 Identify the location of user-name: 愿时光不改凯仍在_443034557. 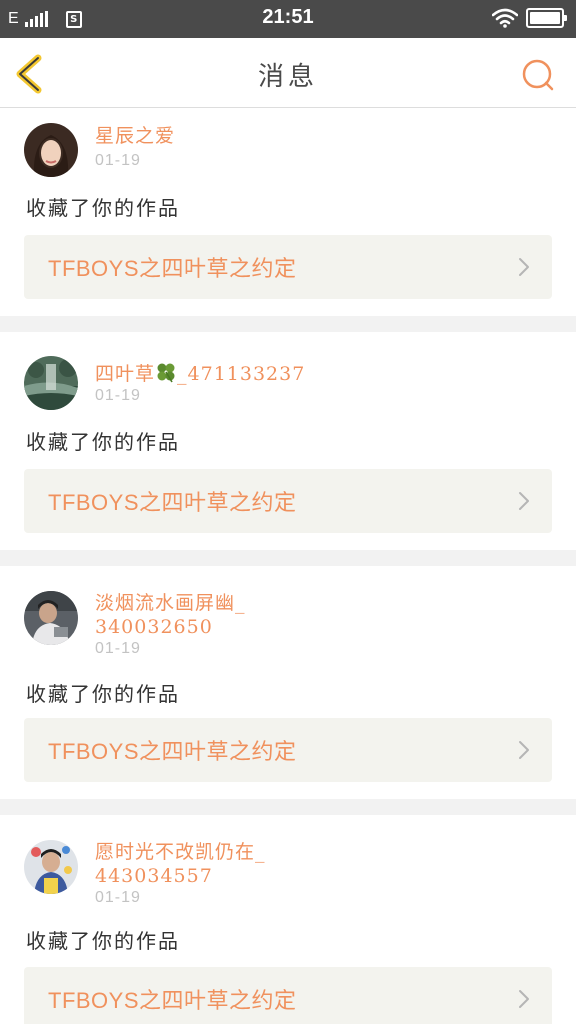
(185, 864).